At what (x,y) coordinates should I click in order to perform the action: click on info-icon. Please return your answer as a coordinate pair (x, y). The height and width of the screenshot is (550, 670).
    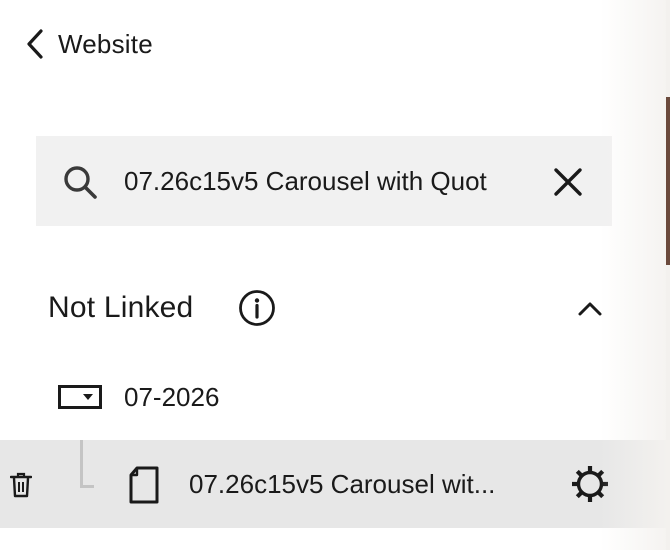
    Looking at the image, I should click on (257, 308).